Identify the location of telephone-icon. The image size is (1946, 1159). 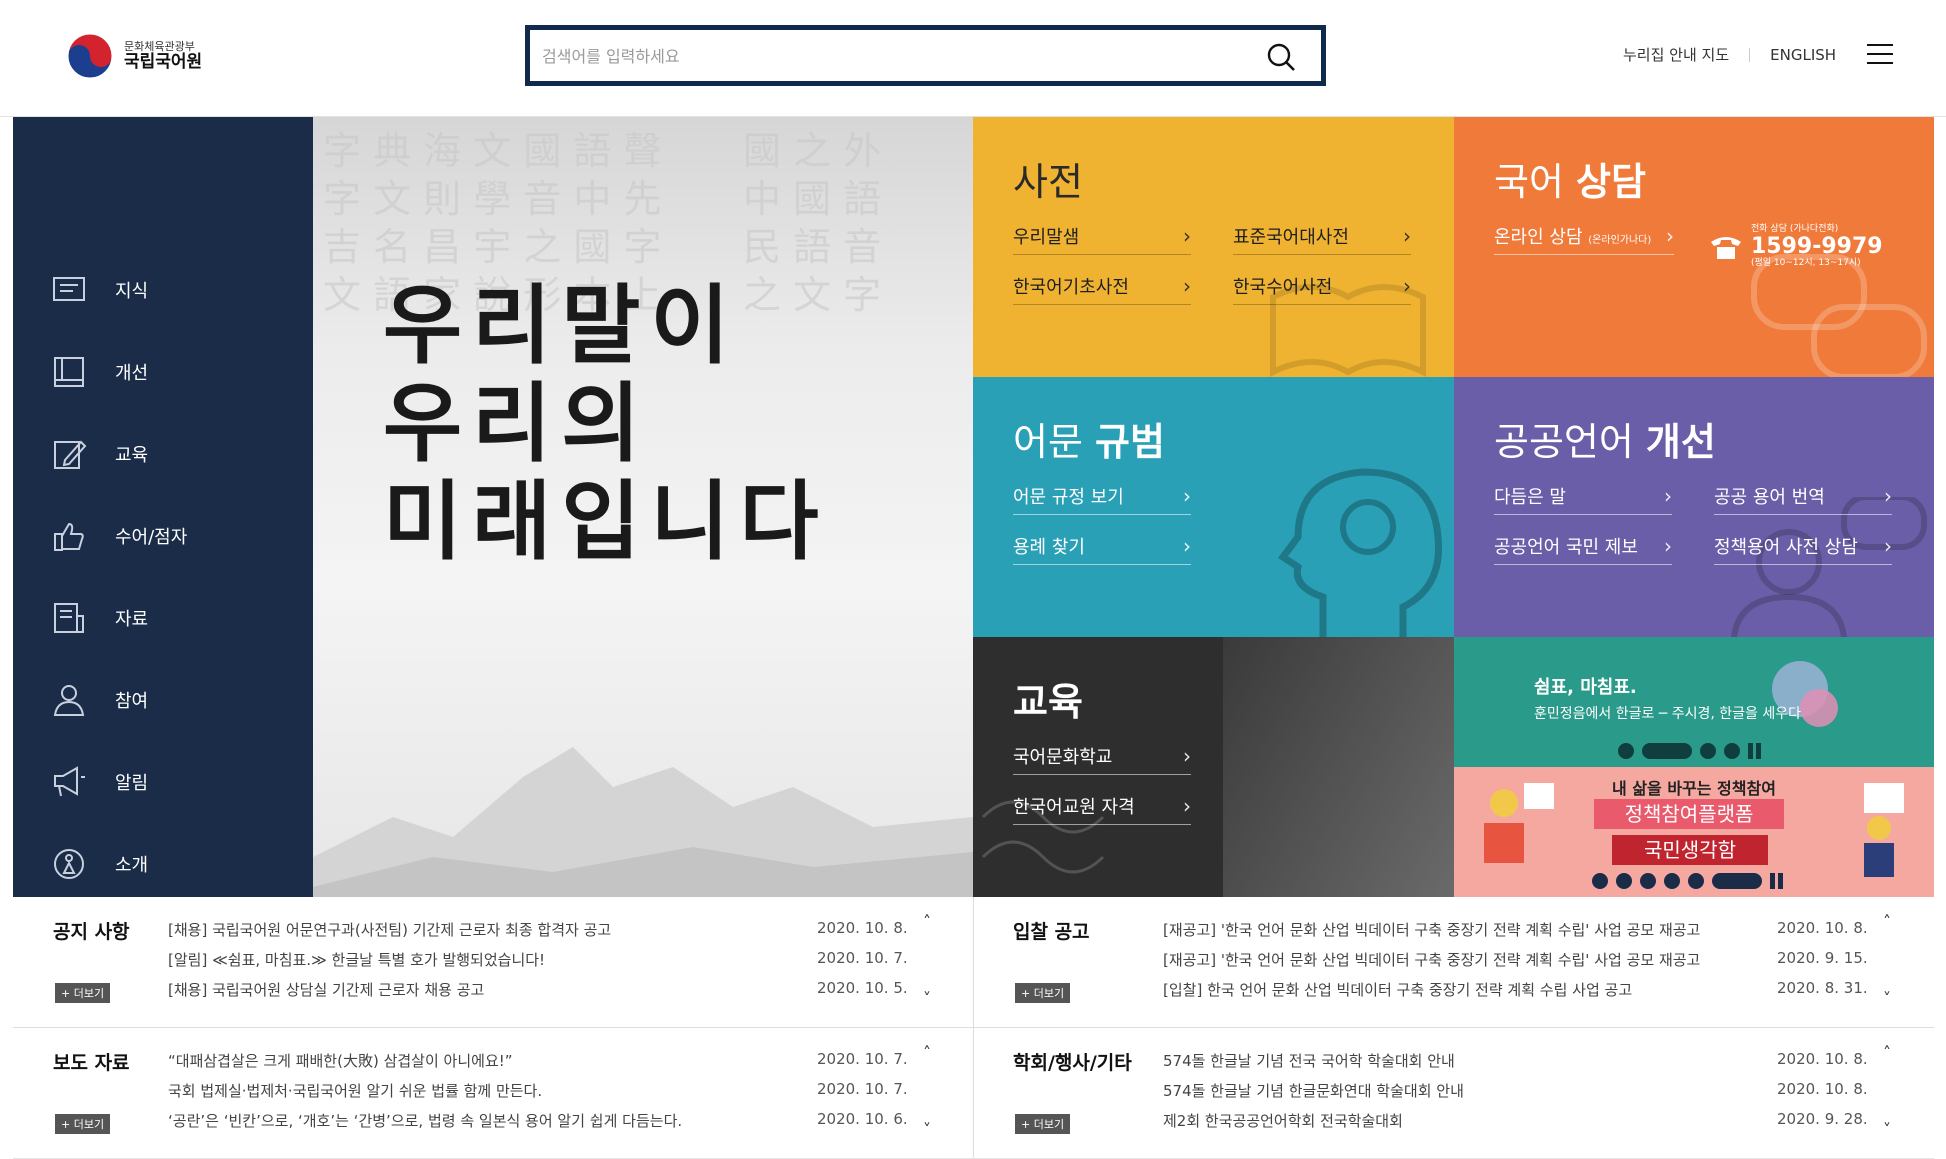
(1726, 247).